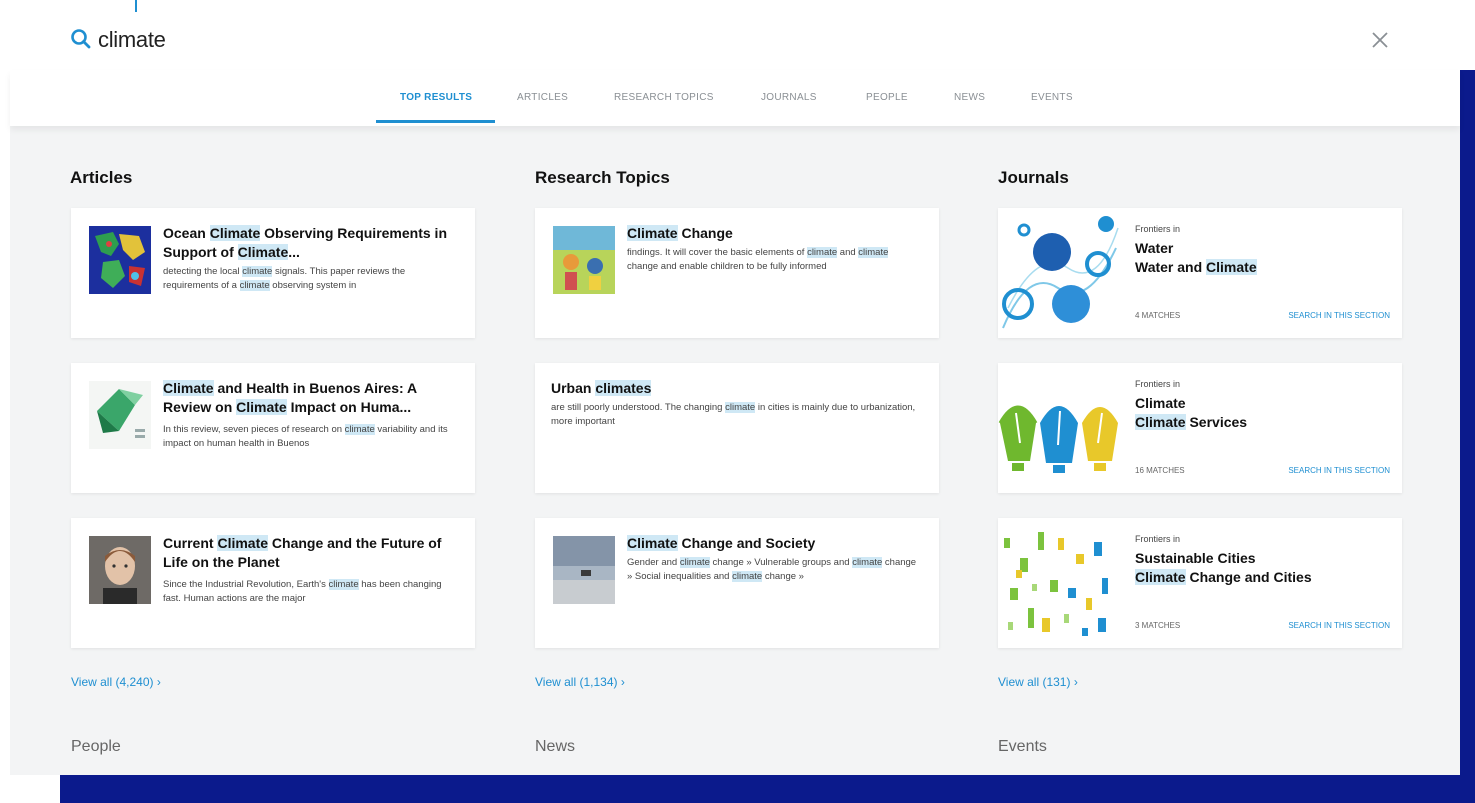  Describe the element at coordinates (1158, 315) in the screenshot. I see `journal-match-count: 4 MATCHES` at that location.